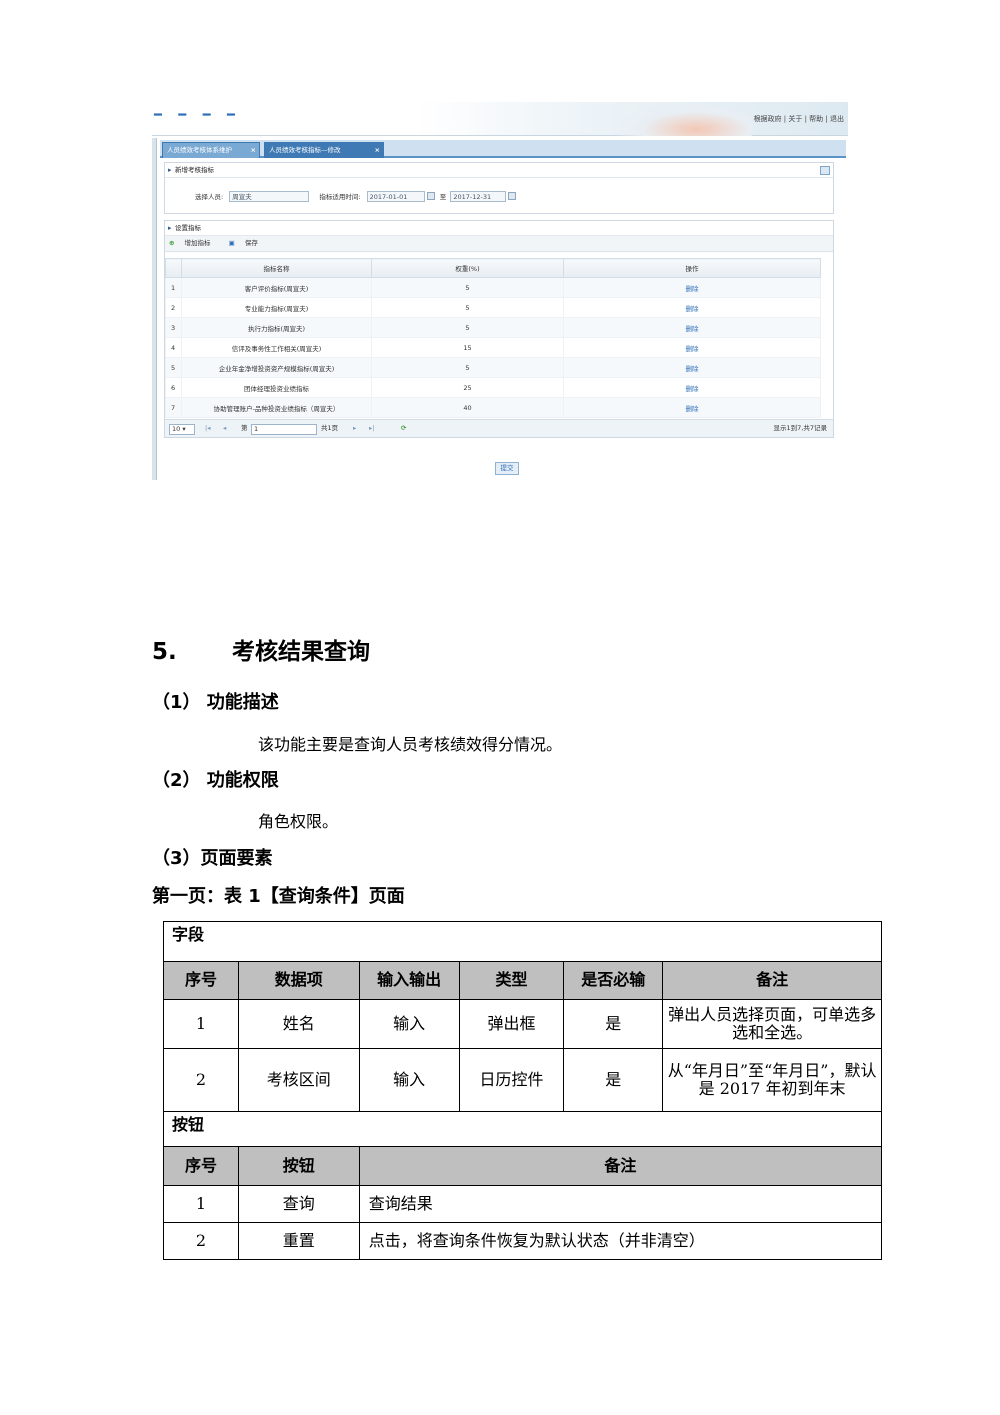 The image size is (1000, 1415). What do you see at coordinates (522, 941) in the screenshot?
I see `fields-section-row: 字段` at bounding box center [522, 941].